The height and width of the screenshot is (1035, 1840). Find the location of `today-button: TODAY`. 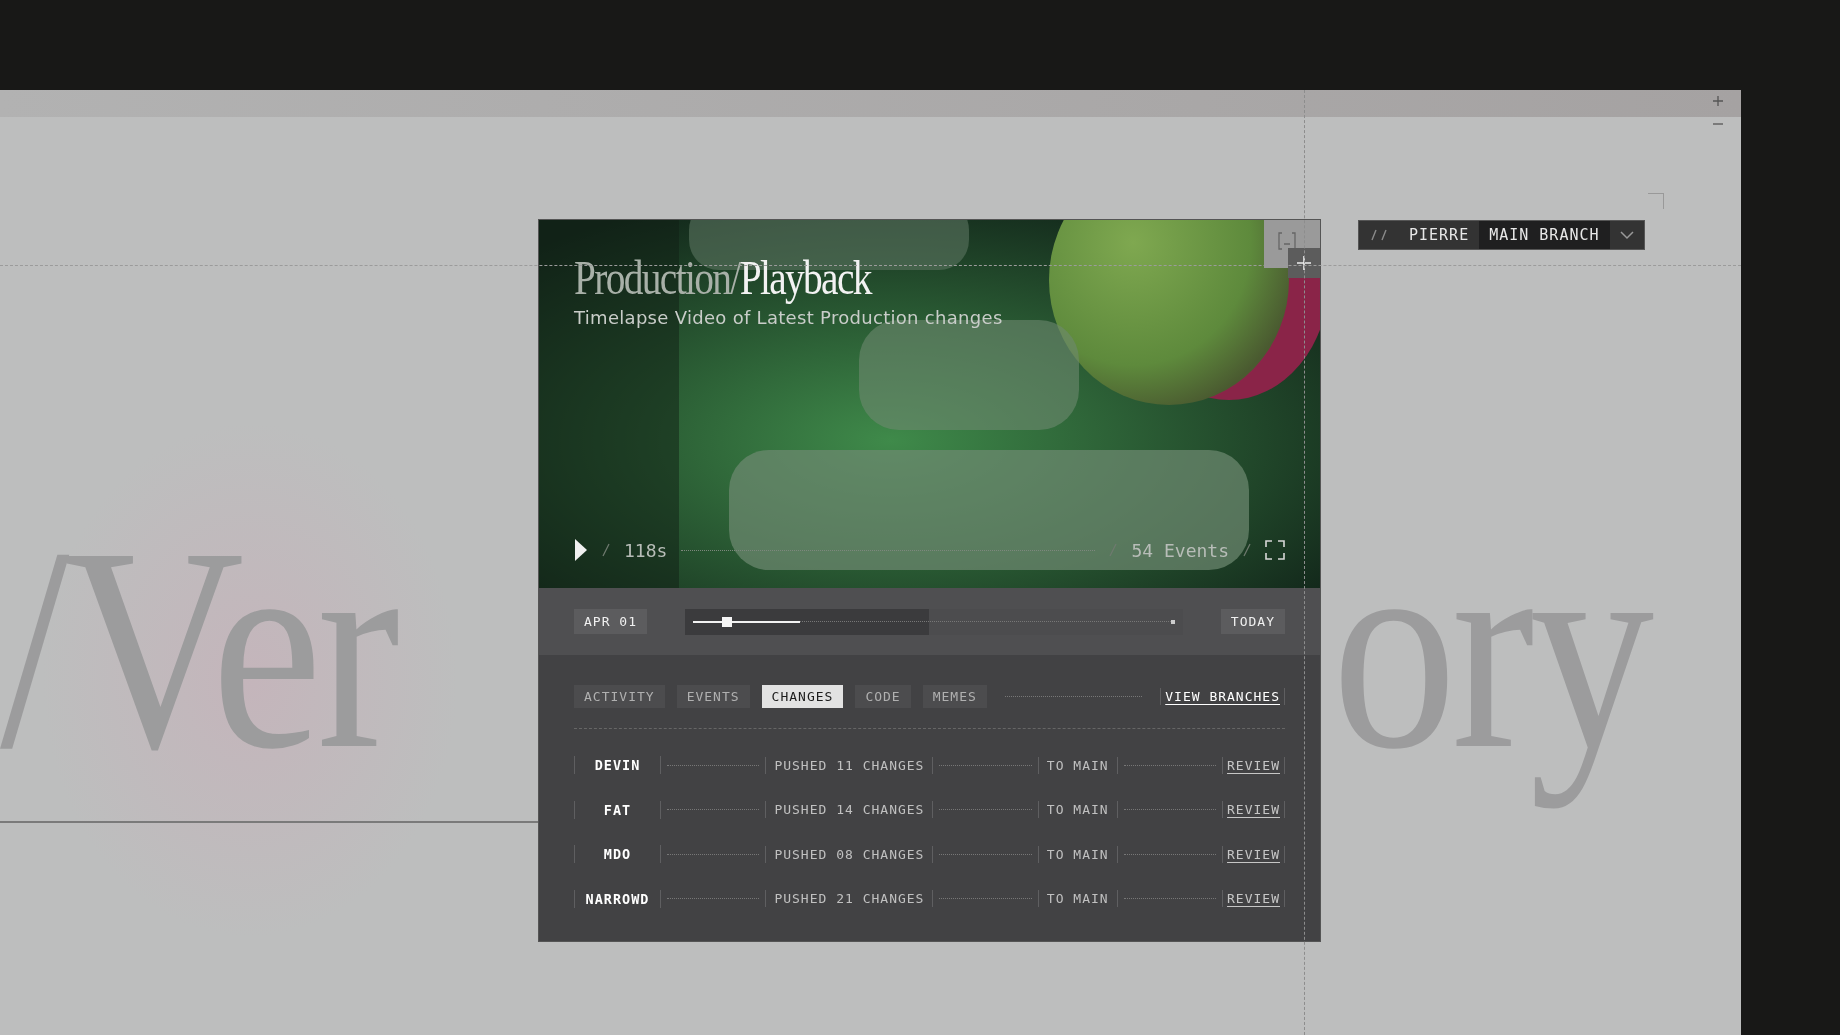

today-button: TODAY is located at coordinates (1252, 621).